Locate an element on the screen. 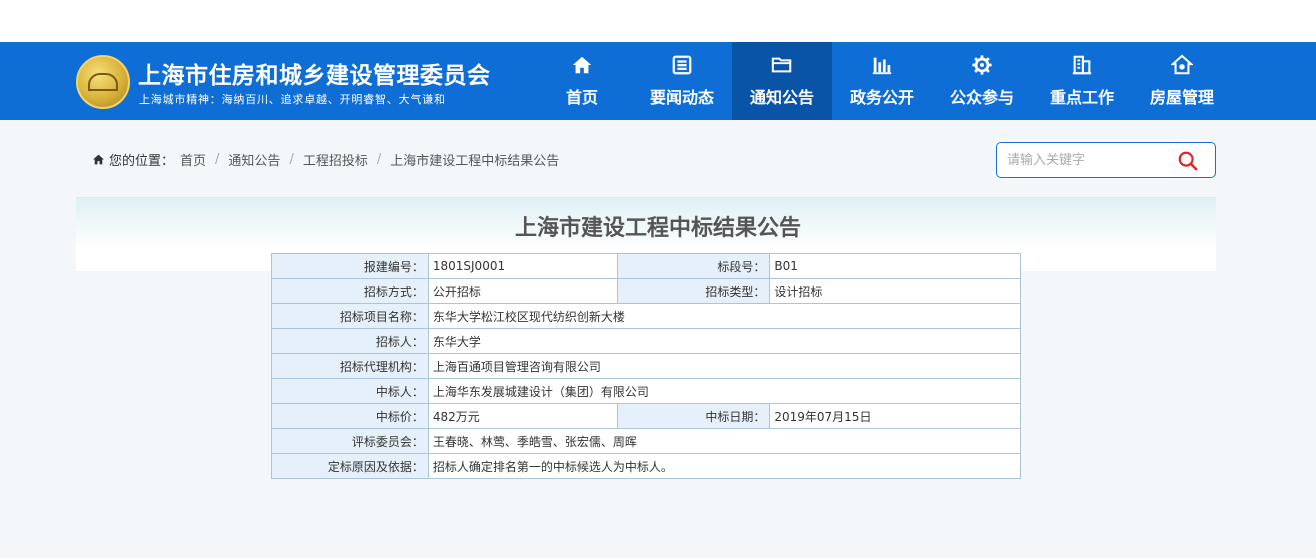 This screenshot has width=1316, height=558. nav-label: 房屋管理 is located at coordinates (1181, 97).